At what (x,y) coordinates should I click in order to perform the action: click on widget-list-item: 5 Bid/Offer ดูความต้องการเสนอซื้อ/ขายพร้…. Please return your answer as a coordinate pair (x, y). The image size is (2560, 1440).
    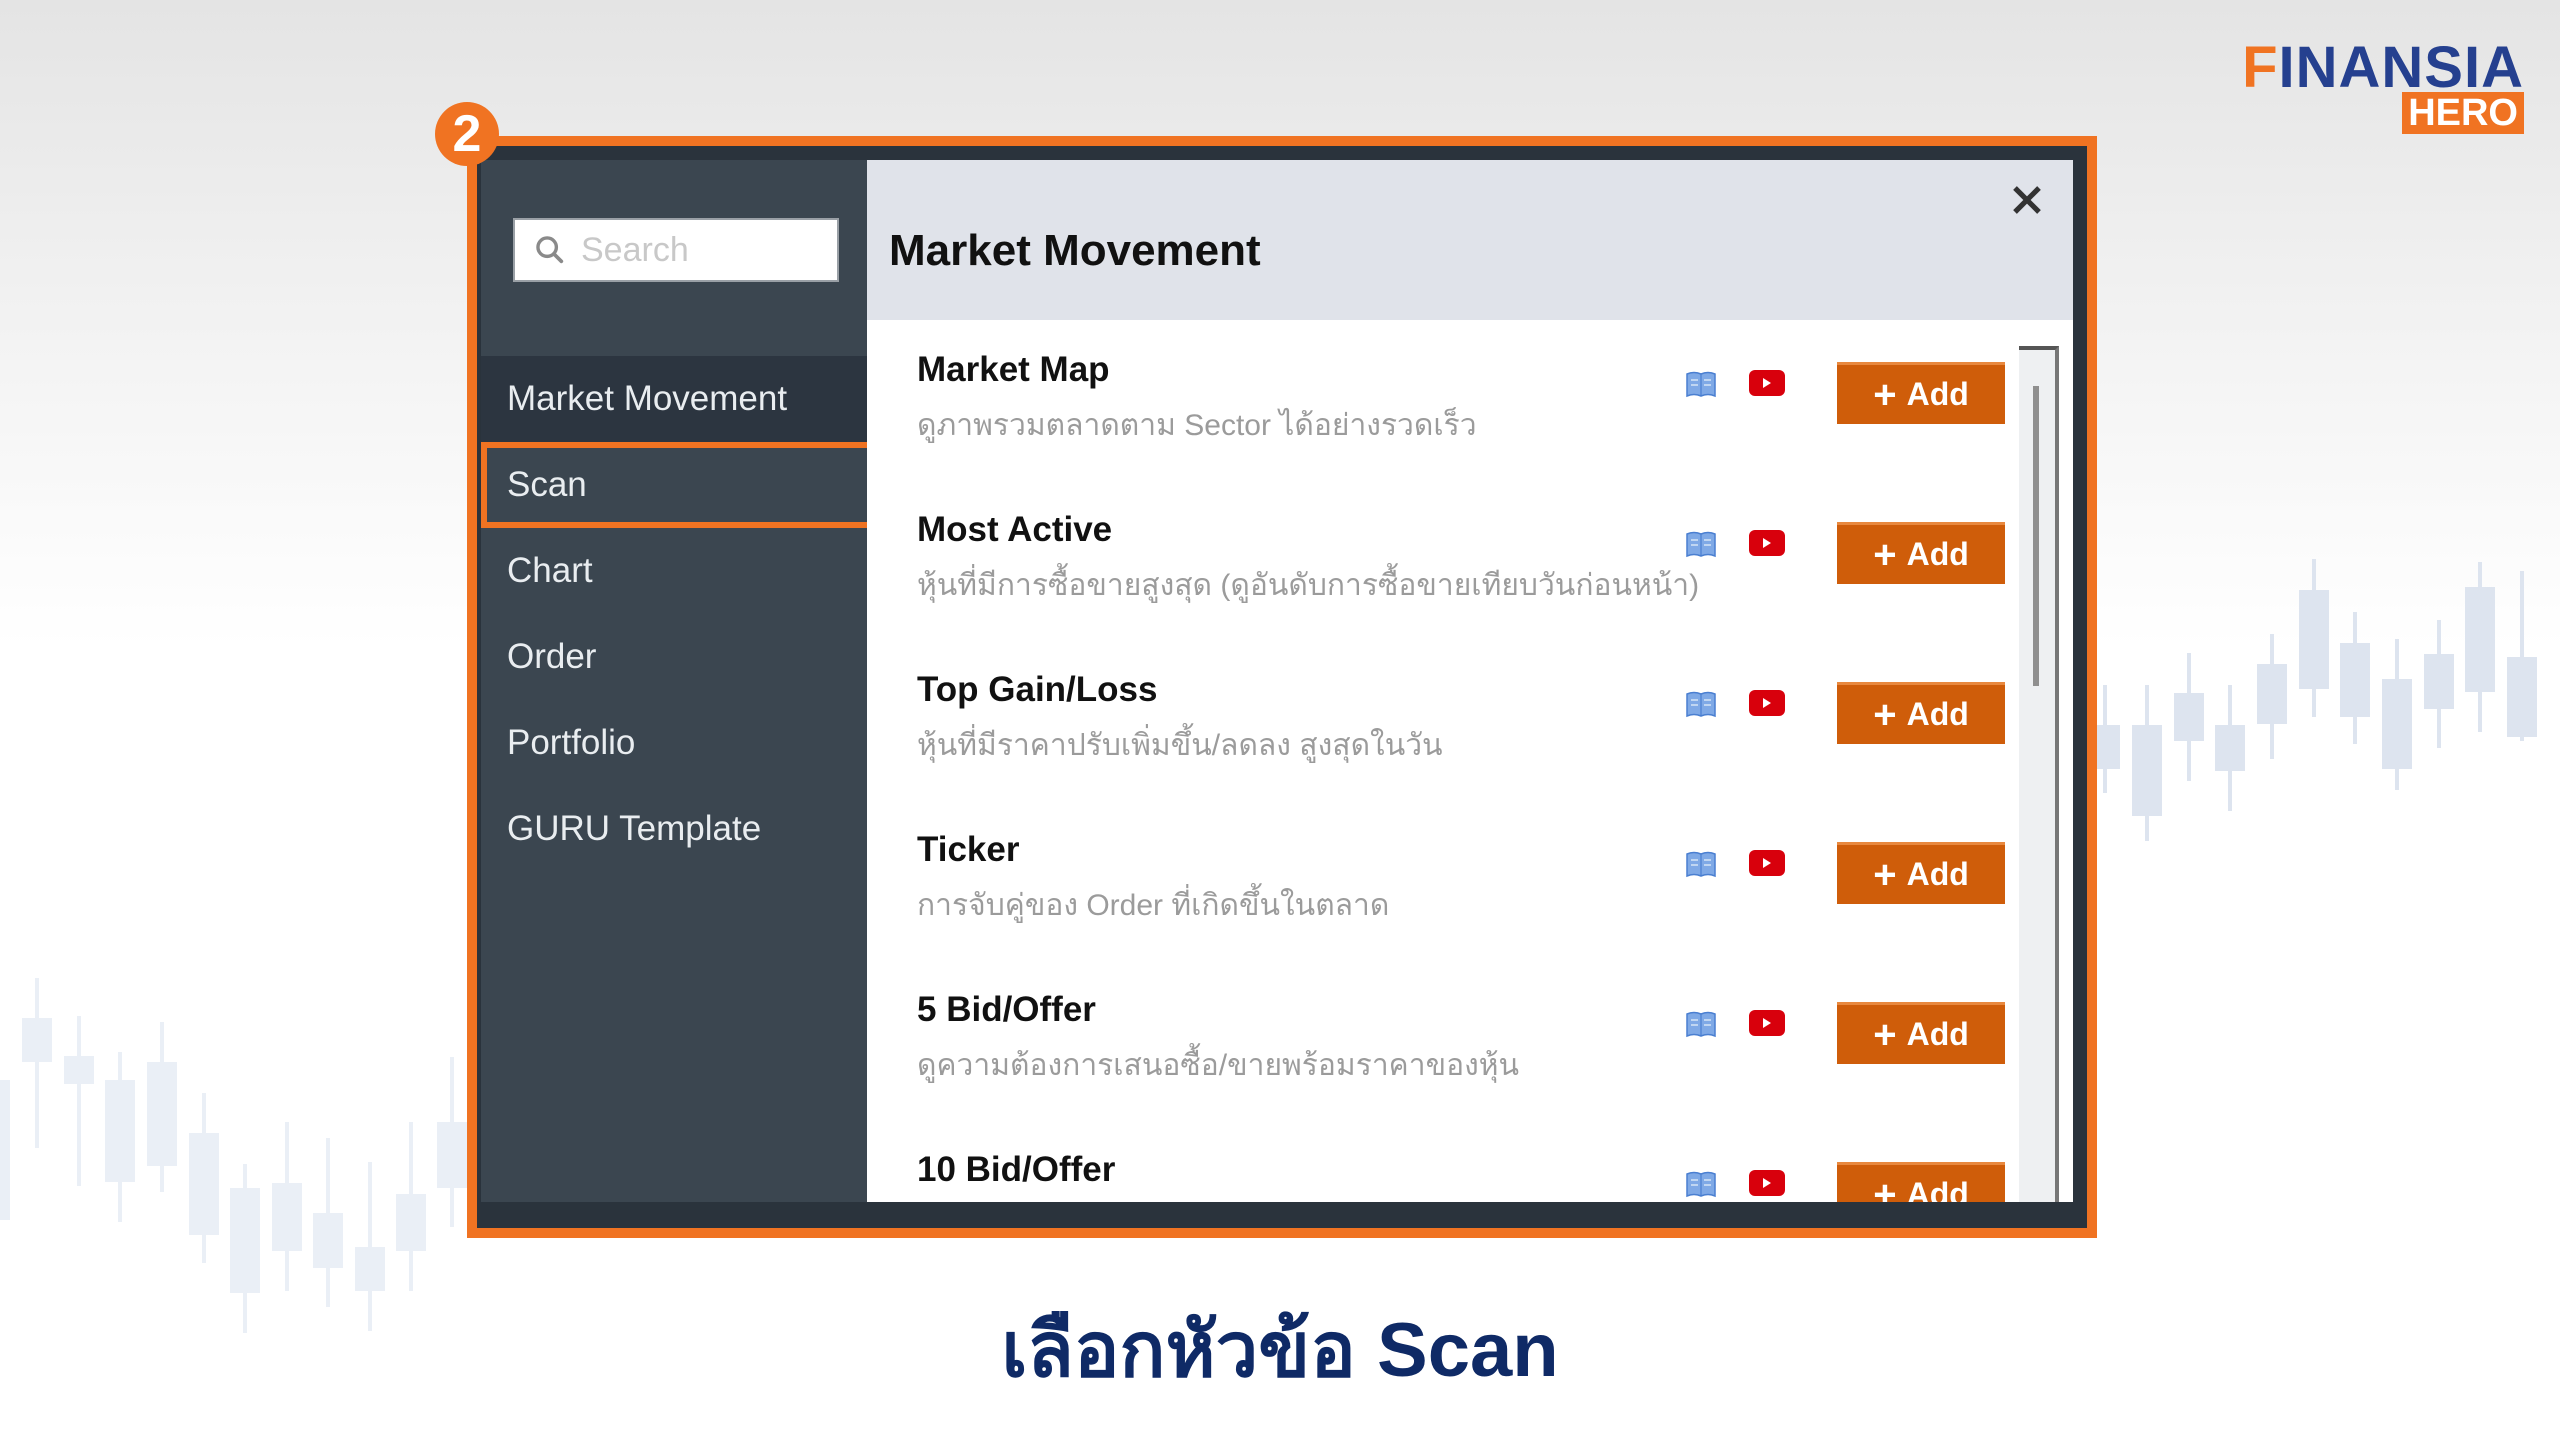
    Looking at the image, I should click on (1440, 1040).